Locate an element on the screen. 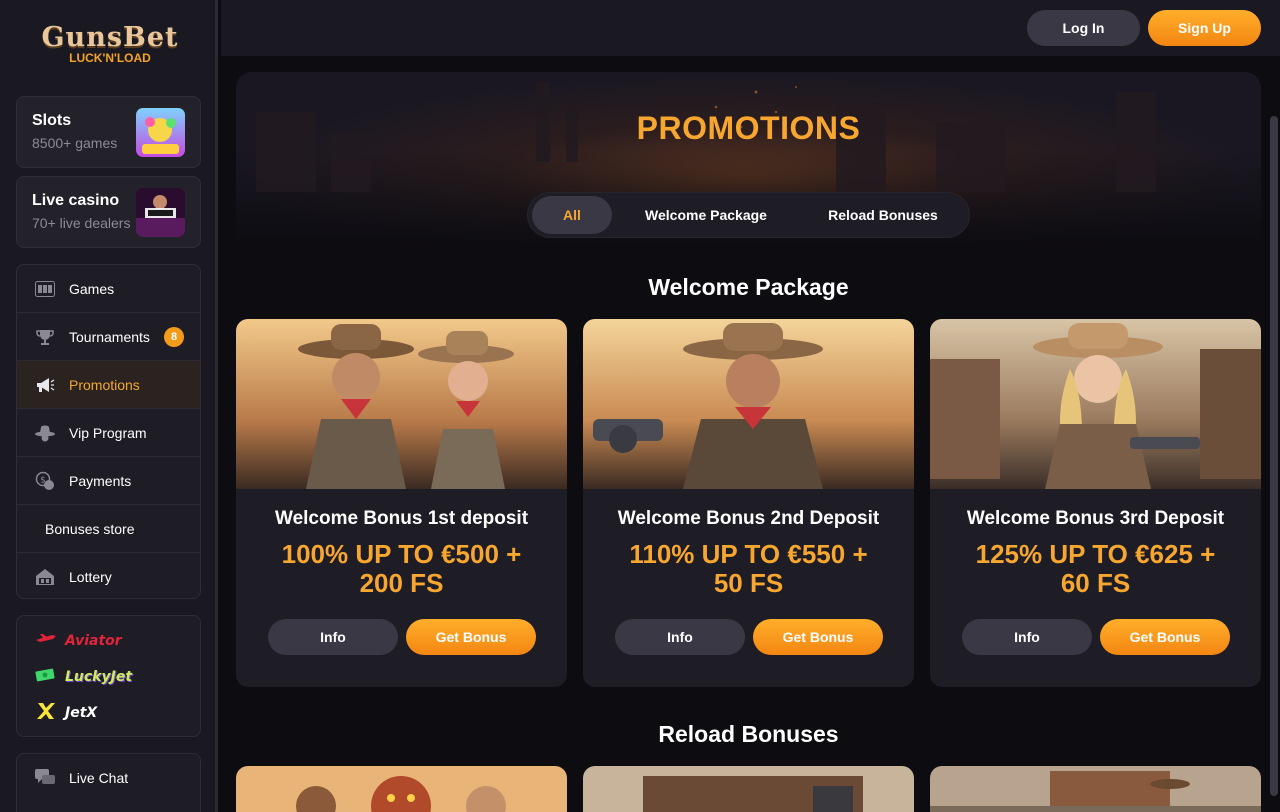  category-subtitle: 70+ live dealers is located at coordinates (81, 223).